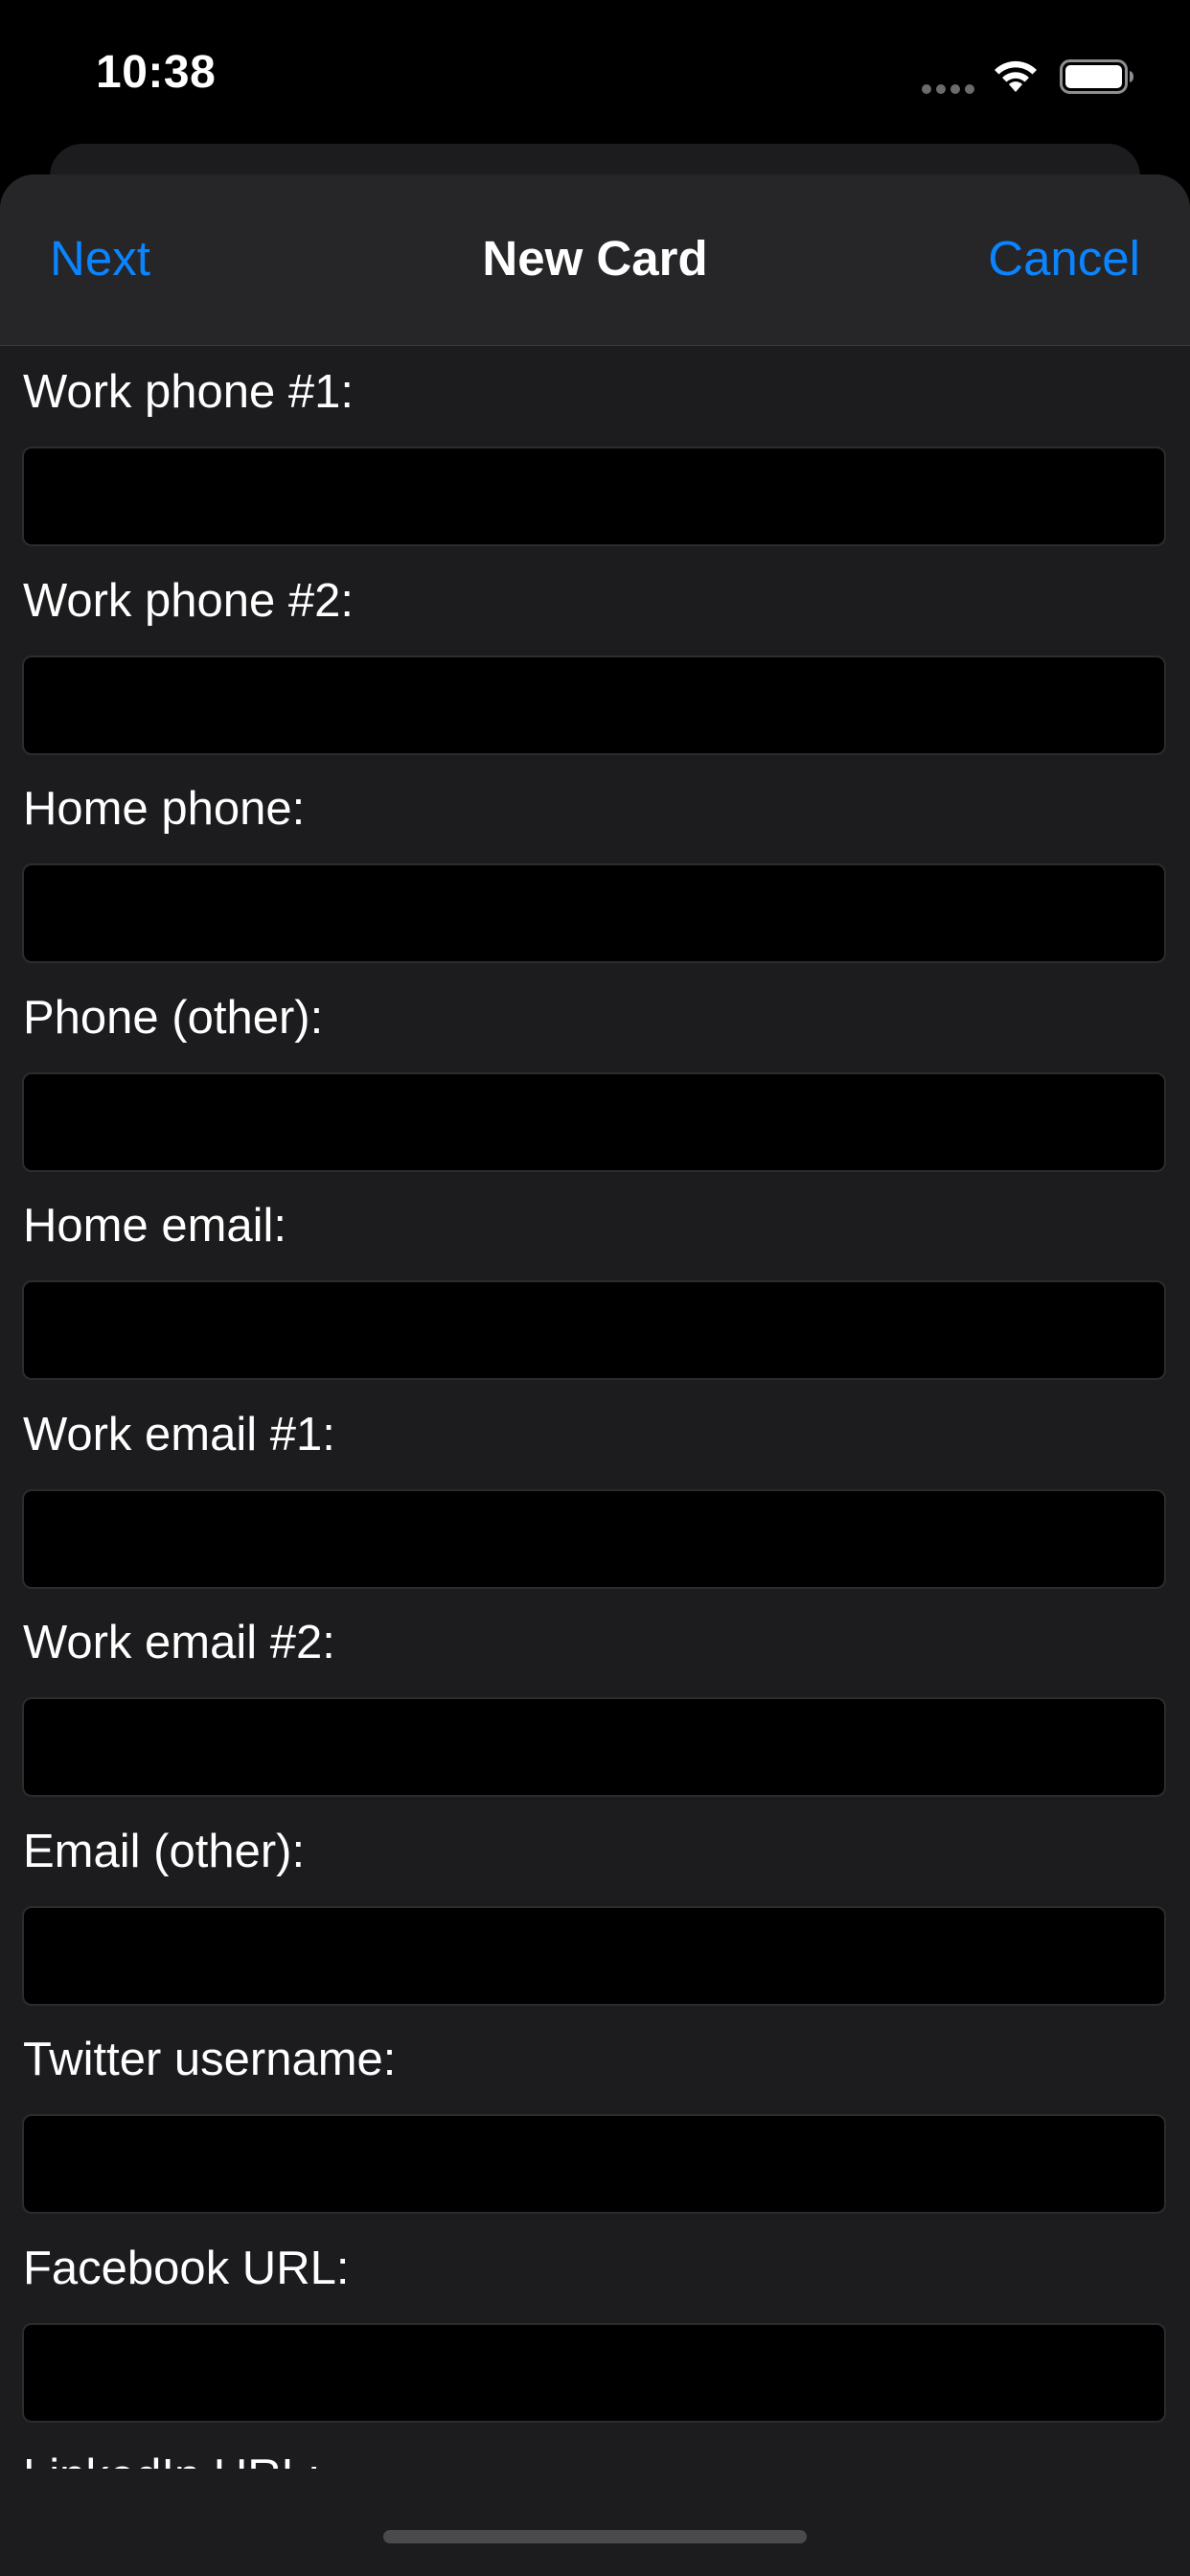 This screenshot has height=2576, width=1190. What do you see at coordinates (189, 392) in the screenshot?
I see `field-label: Work phone #1:` at bounding box center [189, 392].